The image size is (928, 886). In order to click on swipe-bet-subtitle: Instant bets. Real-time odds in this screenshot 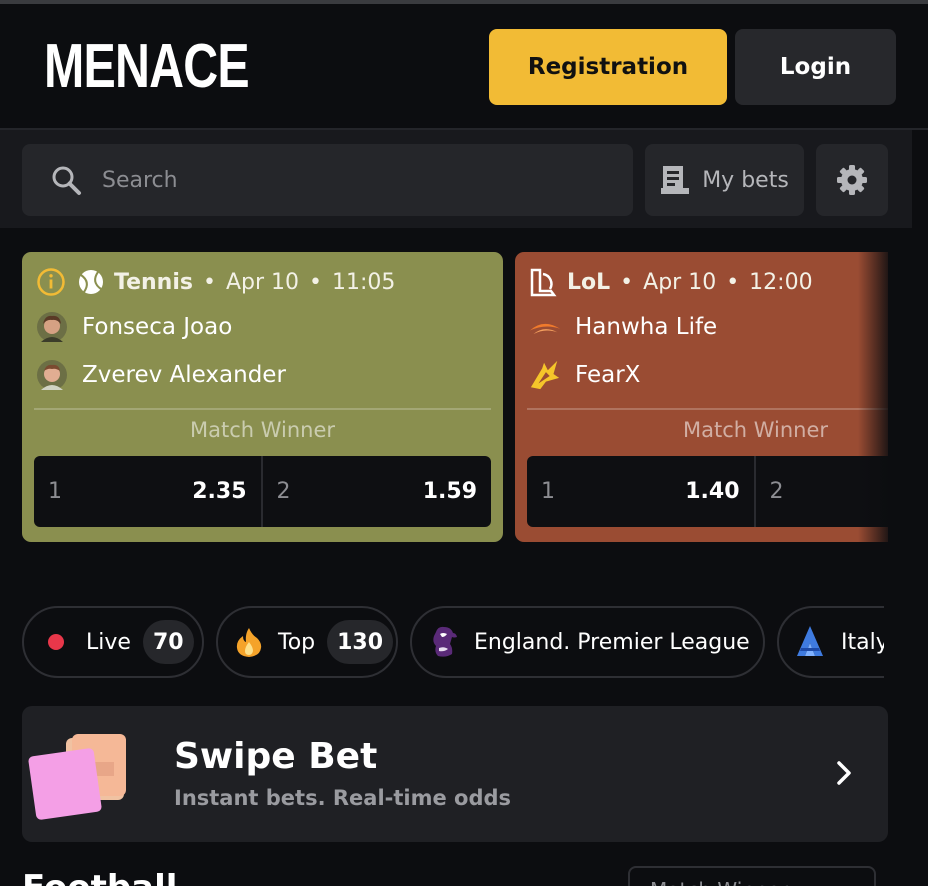, I will do `click(343, 798)`.